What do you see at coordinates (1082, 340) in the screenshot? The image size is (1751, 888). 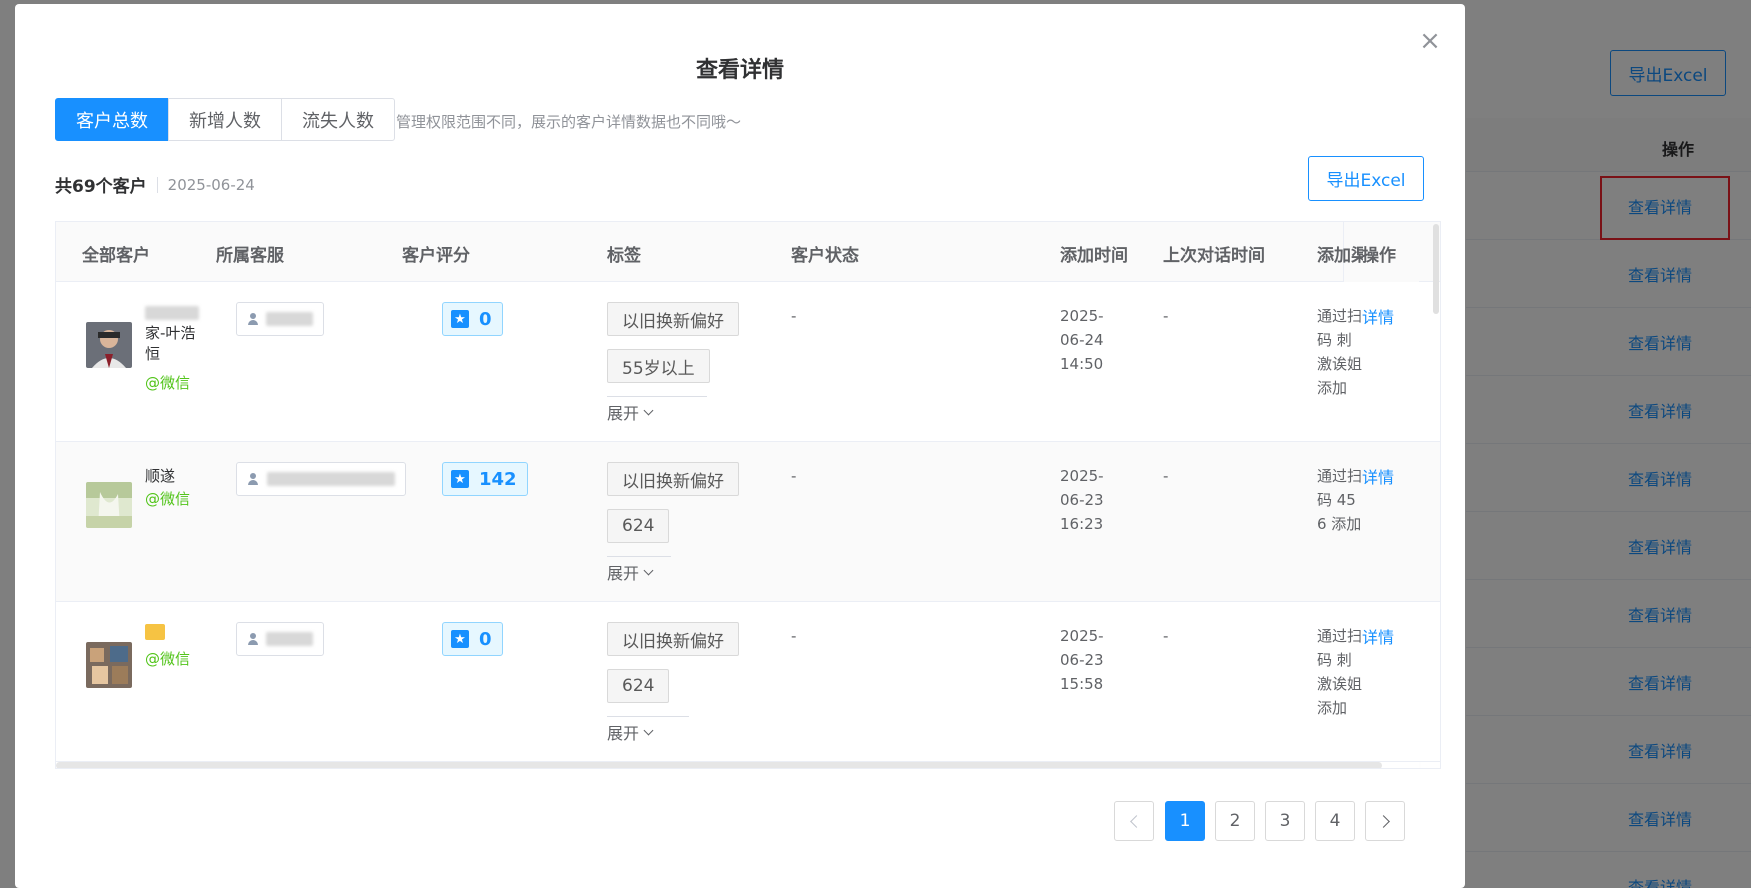 I see `add-time-cell: 2025-06-24 14:50` at bounding box center [1082, 340].